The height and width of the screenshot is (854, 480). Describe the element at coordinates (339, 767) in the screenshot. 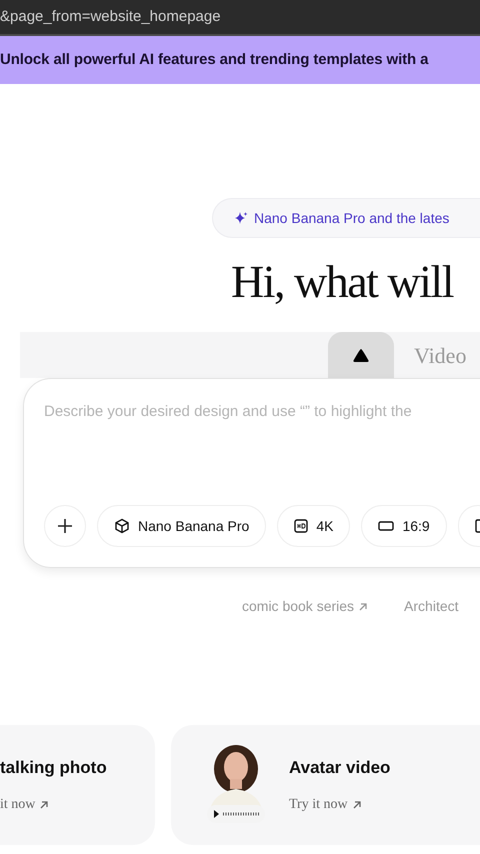

I see `card-title: Avatar video` at that location.